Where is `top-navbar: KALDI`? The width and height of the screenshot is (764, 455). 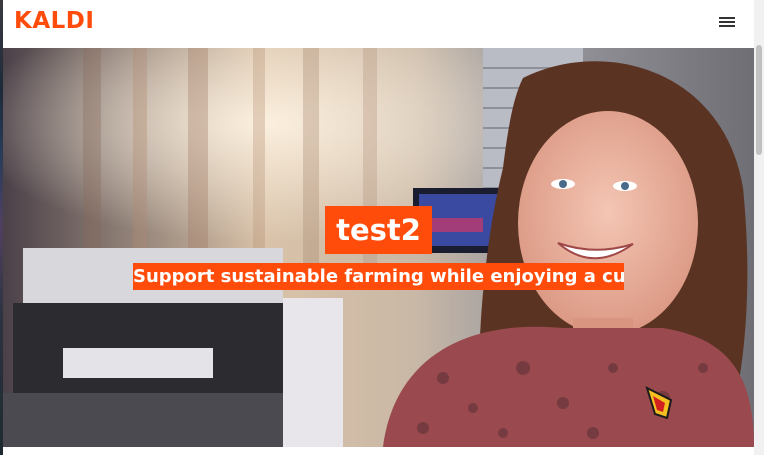 top-navbar: KALDI is located at coordinates (378, 24).